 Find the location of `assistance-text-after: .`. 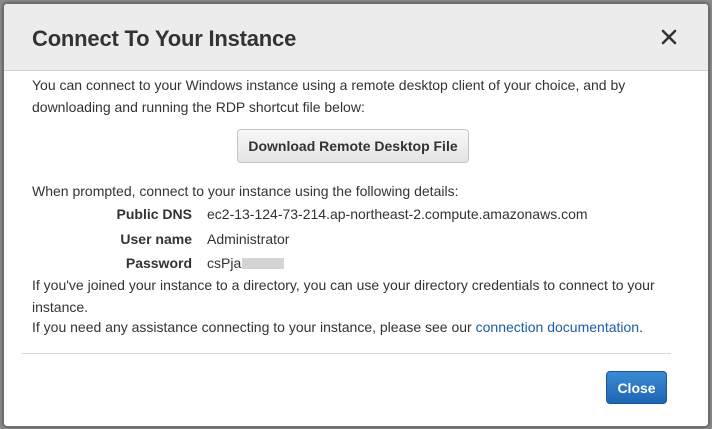

assistance-text-after: . is located at coordinates (641, 327).